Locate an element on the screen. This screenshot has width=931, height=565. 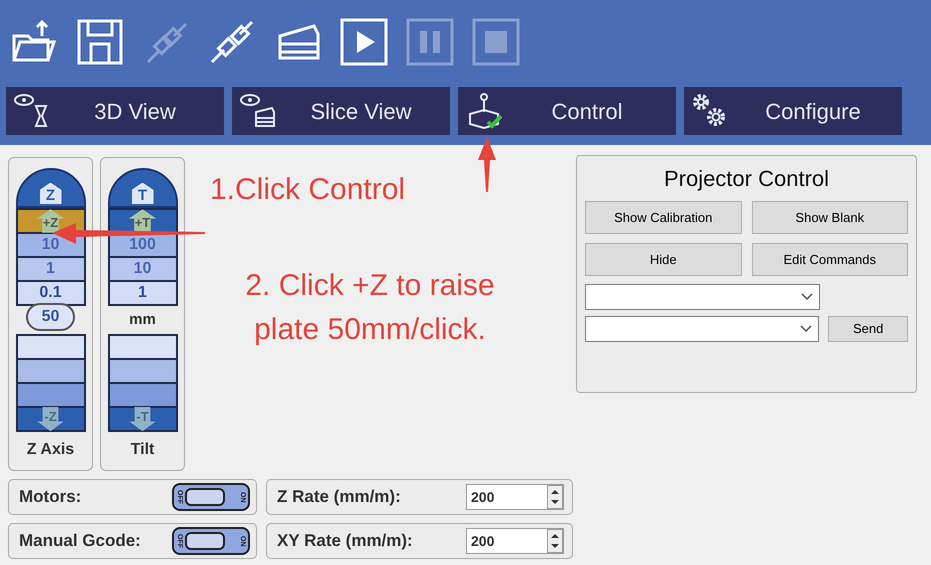
axis-title: Tilt is located at coordinates (142, 450).